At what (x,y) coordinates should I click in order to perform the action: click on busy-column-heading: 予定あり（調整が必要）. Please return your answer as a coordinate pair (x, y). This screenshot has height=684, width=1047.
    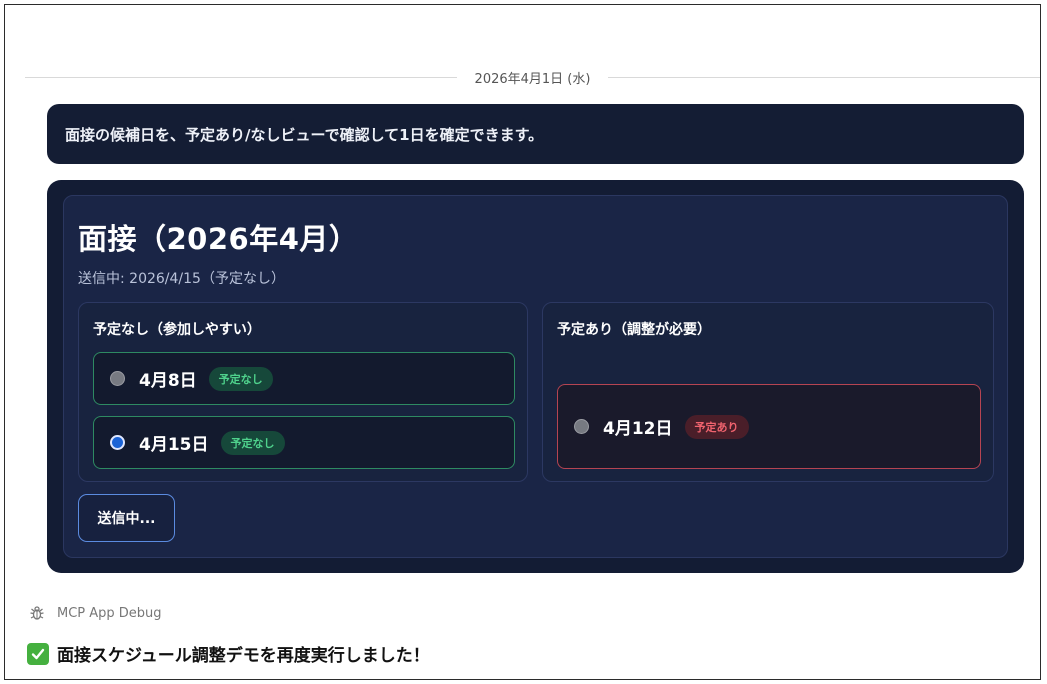
    Looking at the image, I should click on (634, 330).